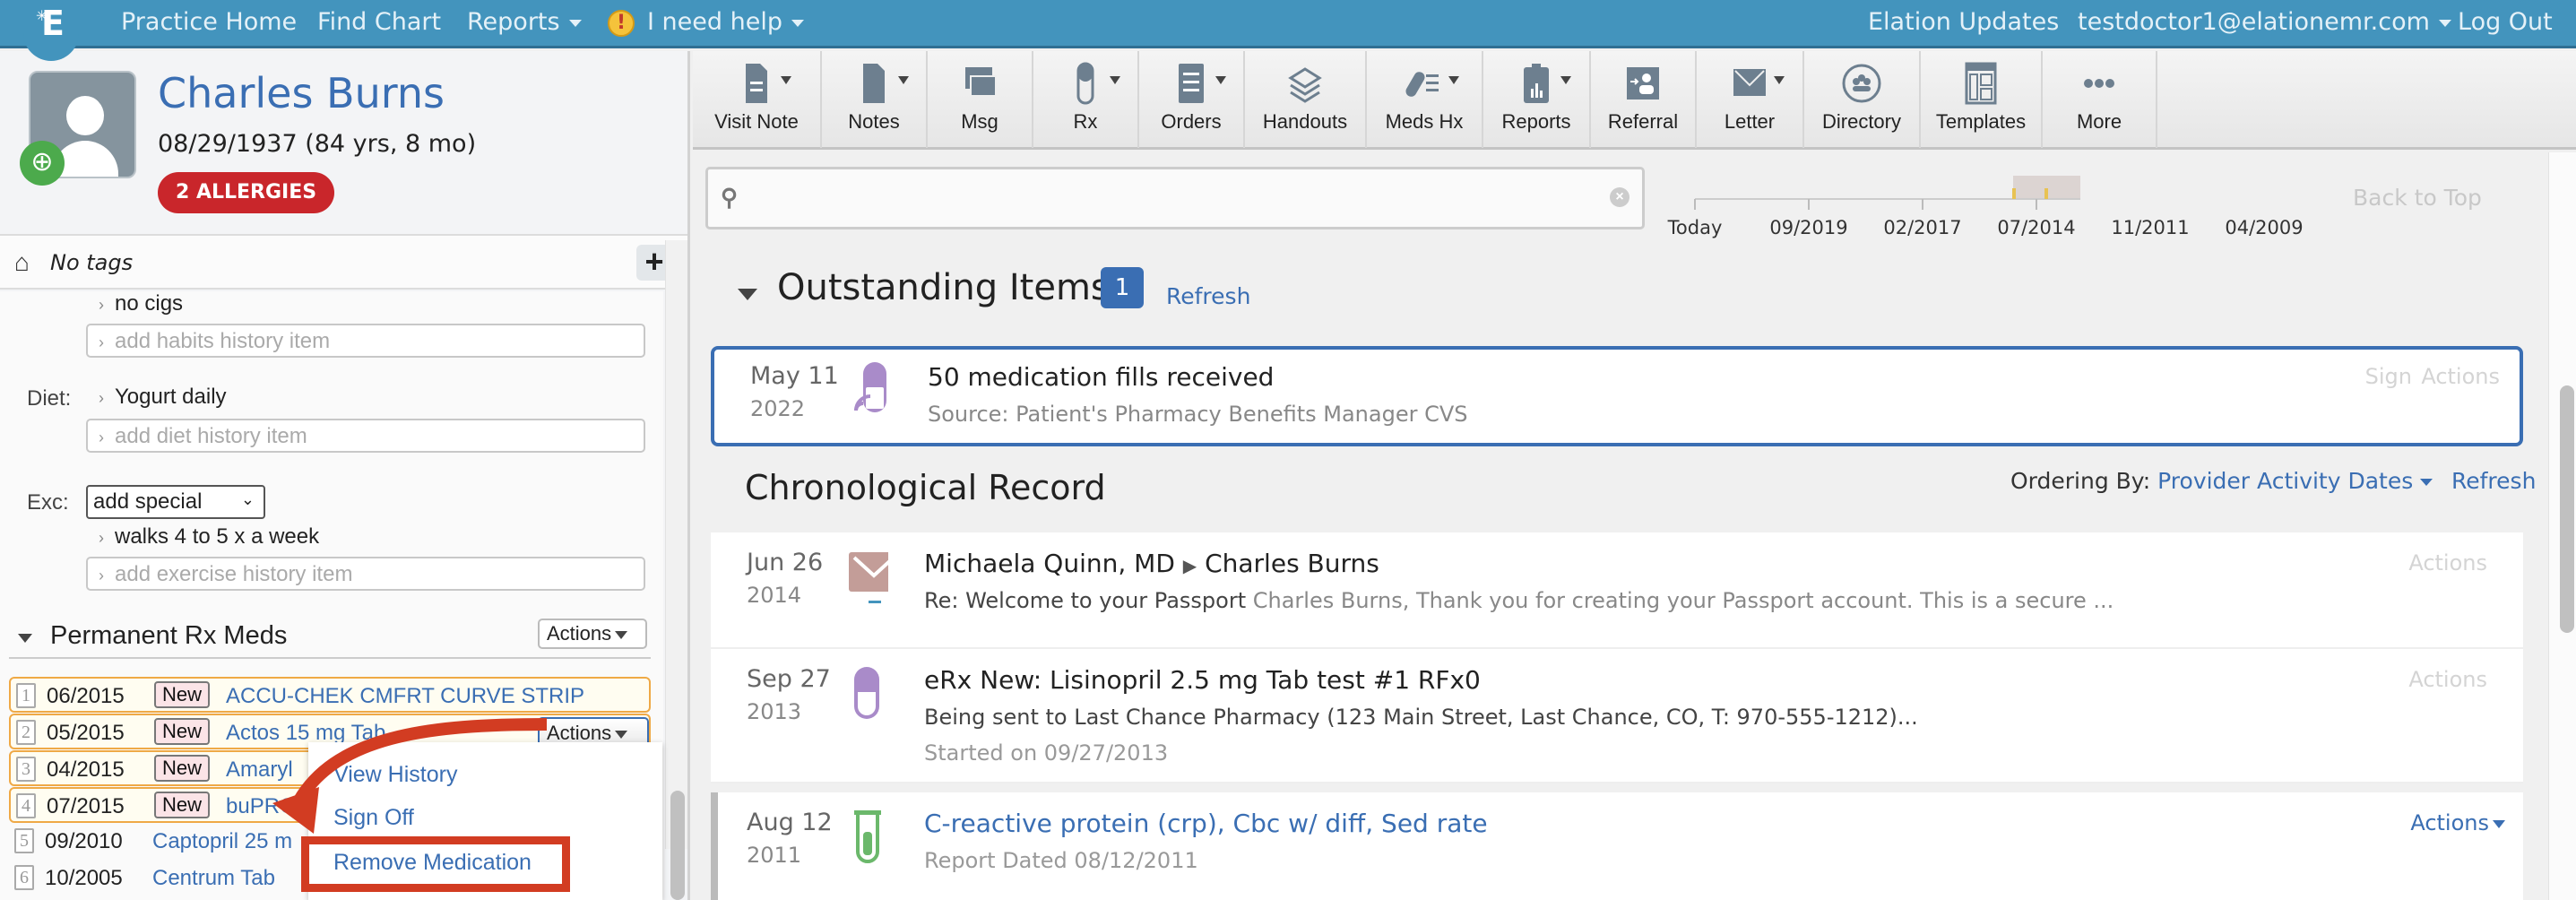 This screenshot has height=900, width=2576. Describe the element at coordinates (26, 695) in the screenshot. I see `med-number: 1` at that location.